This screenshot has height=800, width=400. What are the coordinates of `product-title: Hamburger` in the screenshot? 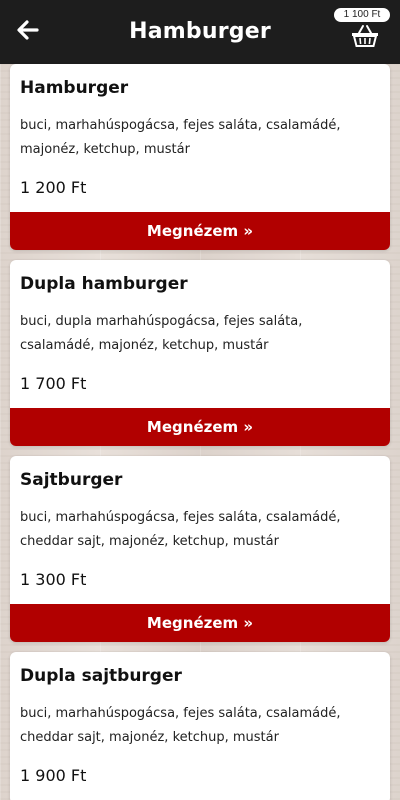 It's located at (74, 88).